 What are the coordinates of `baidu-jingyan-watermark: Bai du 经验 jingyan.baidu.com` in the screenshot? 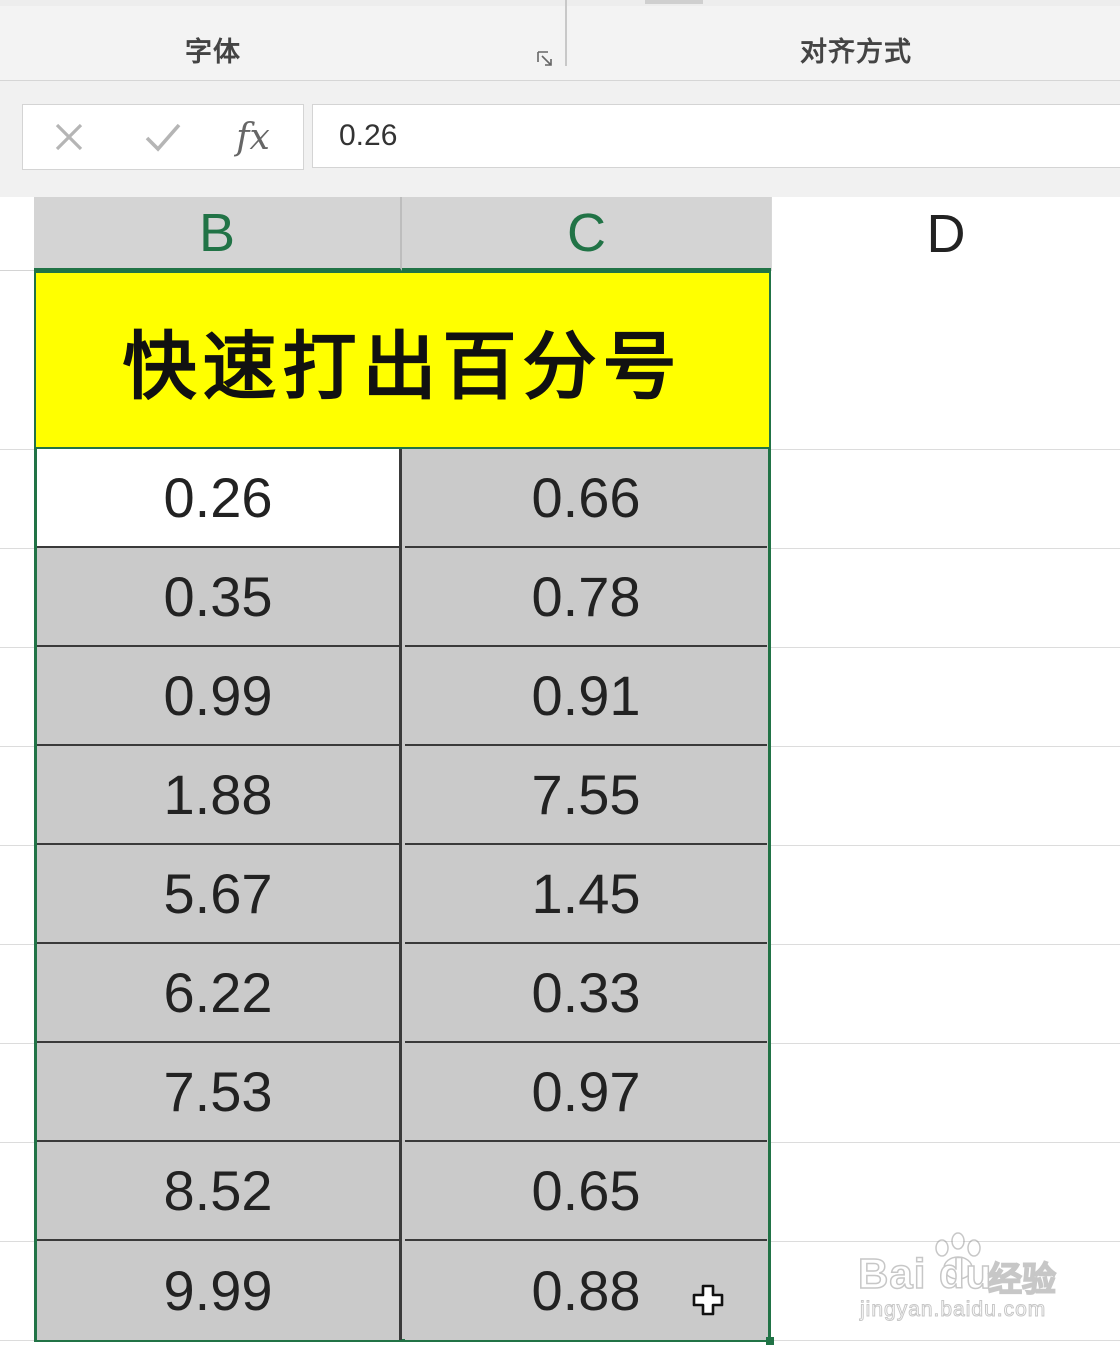 It's located at (982, 1282).